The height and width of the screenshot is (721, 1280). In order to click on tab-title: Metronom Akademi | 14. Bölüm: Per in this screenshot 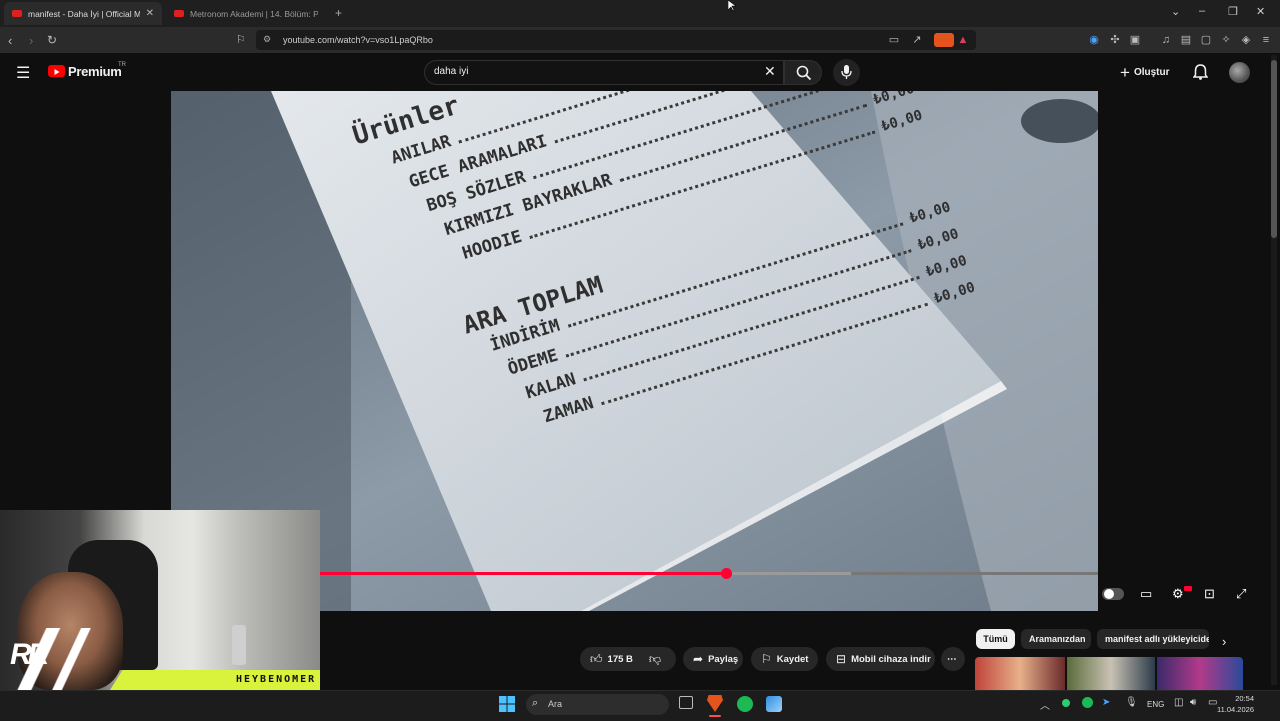, I will do `click(254, 13)`.